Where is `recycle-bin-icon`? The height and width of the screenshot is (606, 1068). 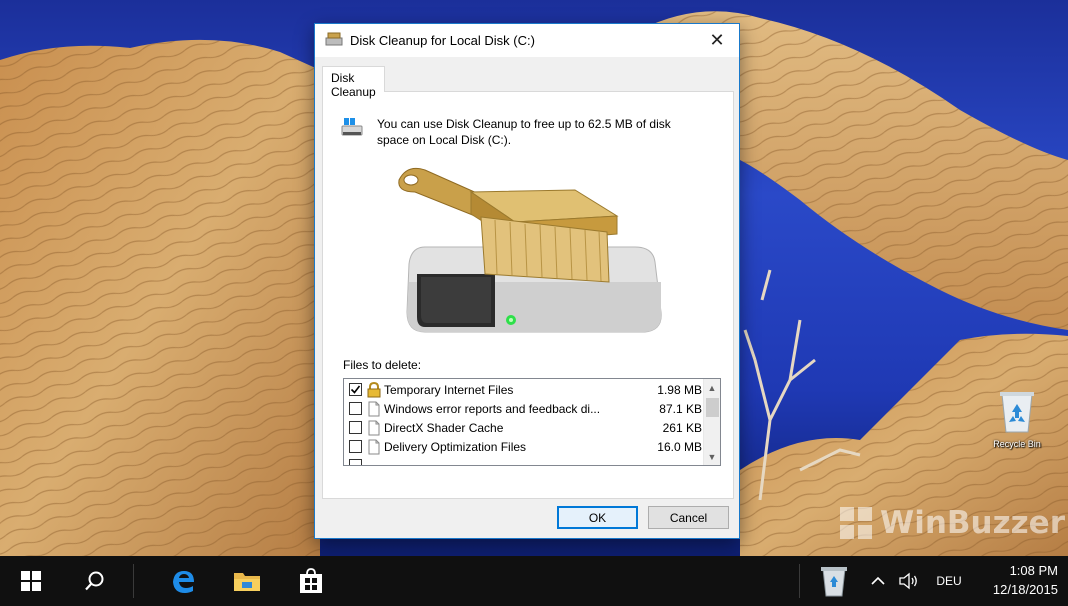
recycle-bin-icon is located at coordinates (1017, 412).